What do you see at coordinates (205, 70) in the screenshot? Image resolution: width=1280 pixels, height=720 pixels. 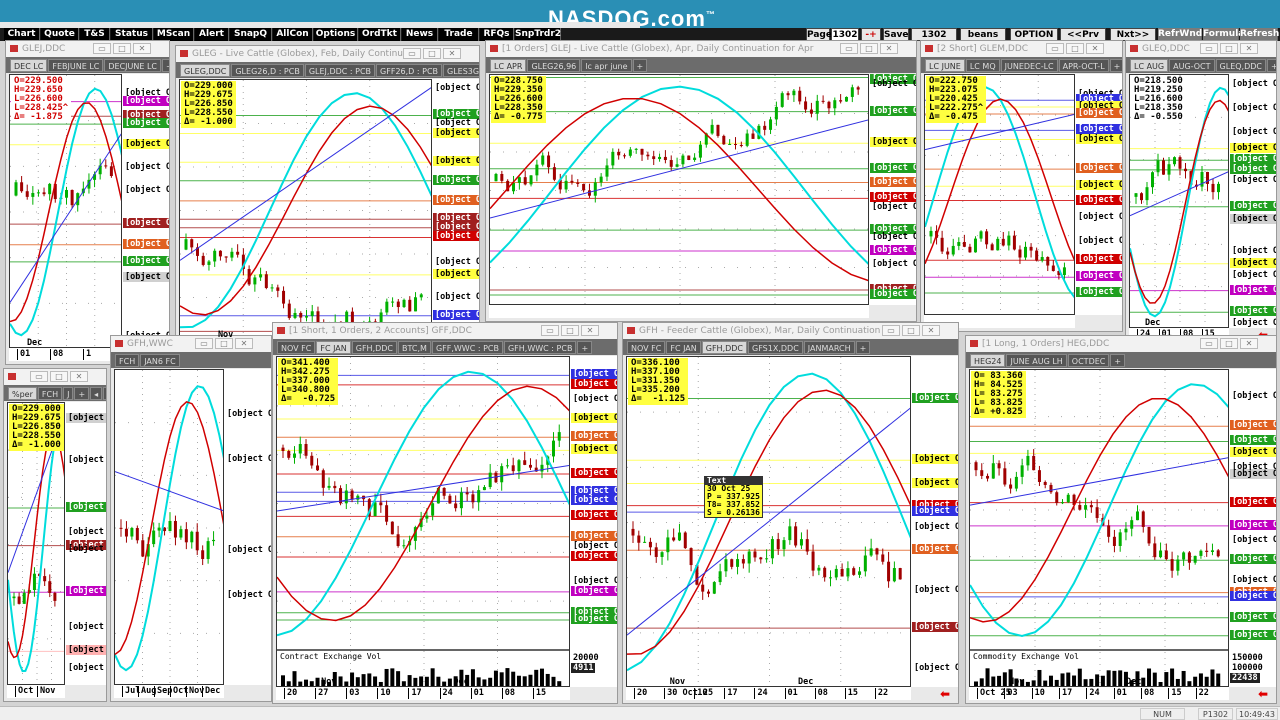 I see `chart-tab: GLEG,DDC` at bounding box center [205, 70].